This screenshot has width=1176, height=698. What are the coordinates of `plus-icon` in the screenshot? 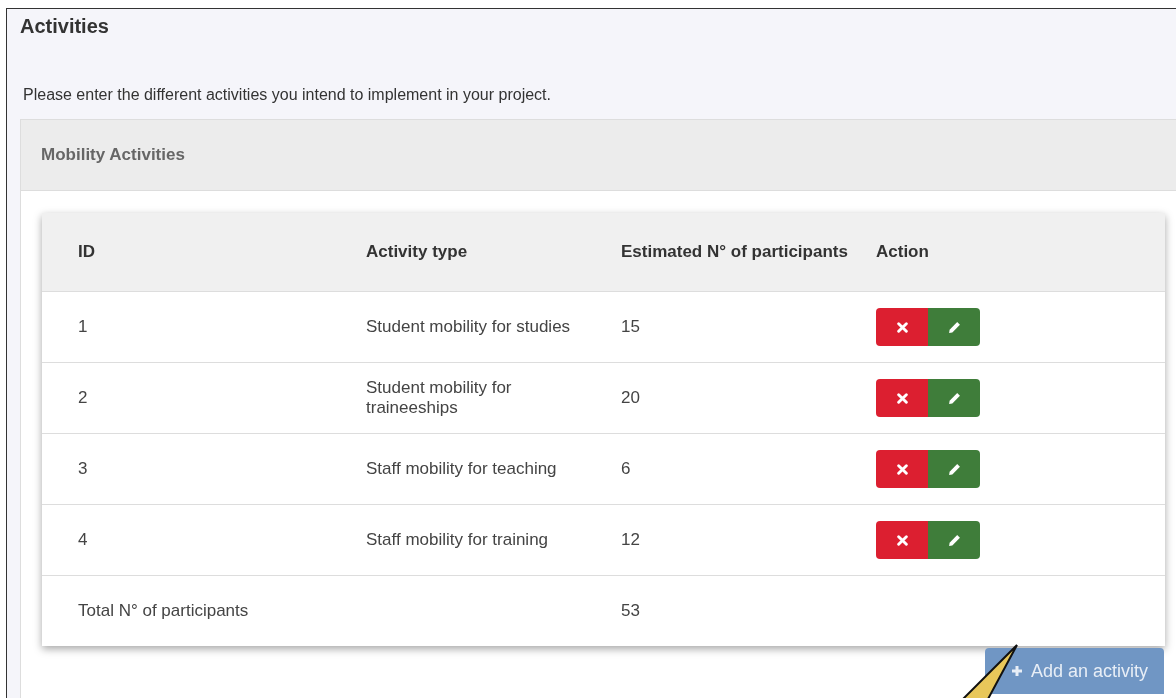 It's located at (1016, 671).